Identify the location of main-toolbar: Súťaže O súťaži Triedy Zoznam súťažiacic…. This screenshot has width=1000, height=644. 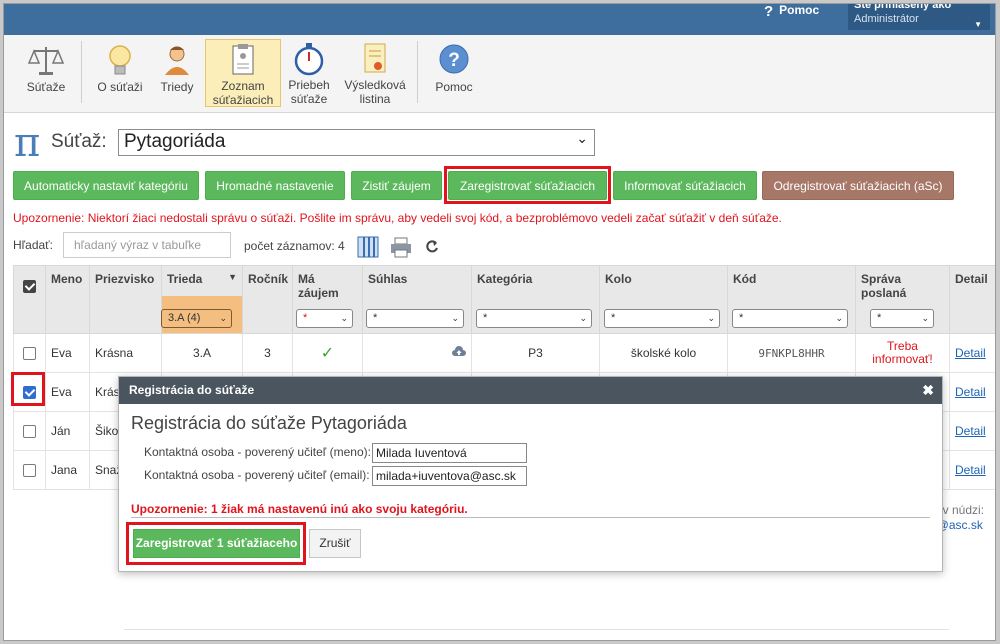
(499, 74).